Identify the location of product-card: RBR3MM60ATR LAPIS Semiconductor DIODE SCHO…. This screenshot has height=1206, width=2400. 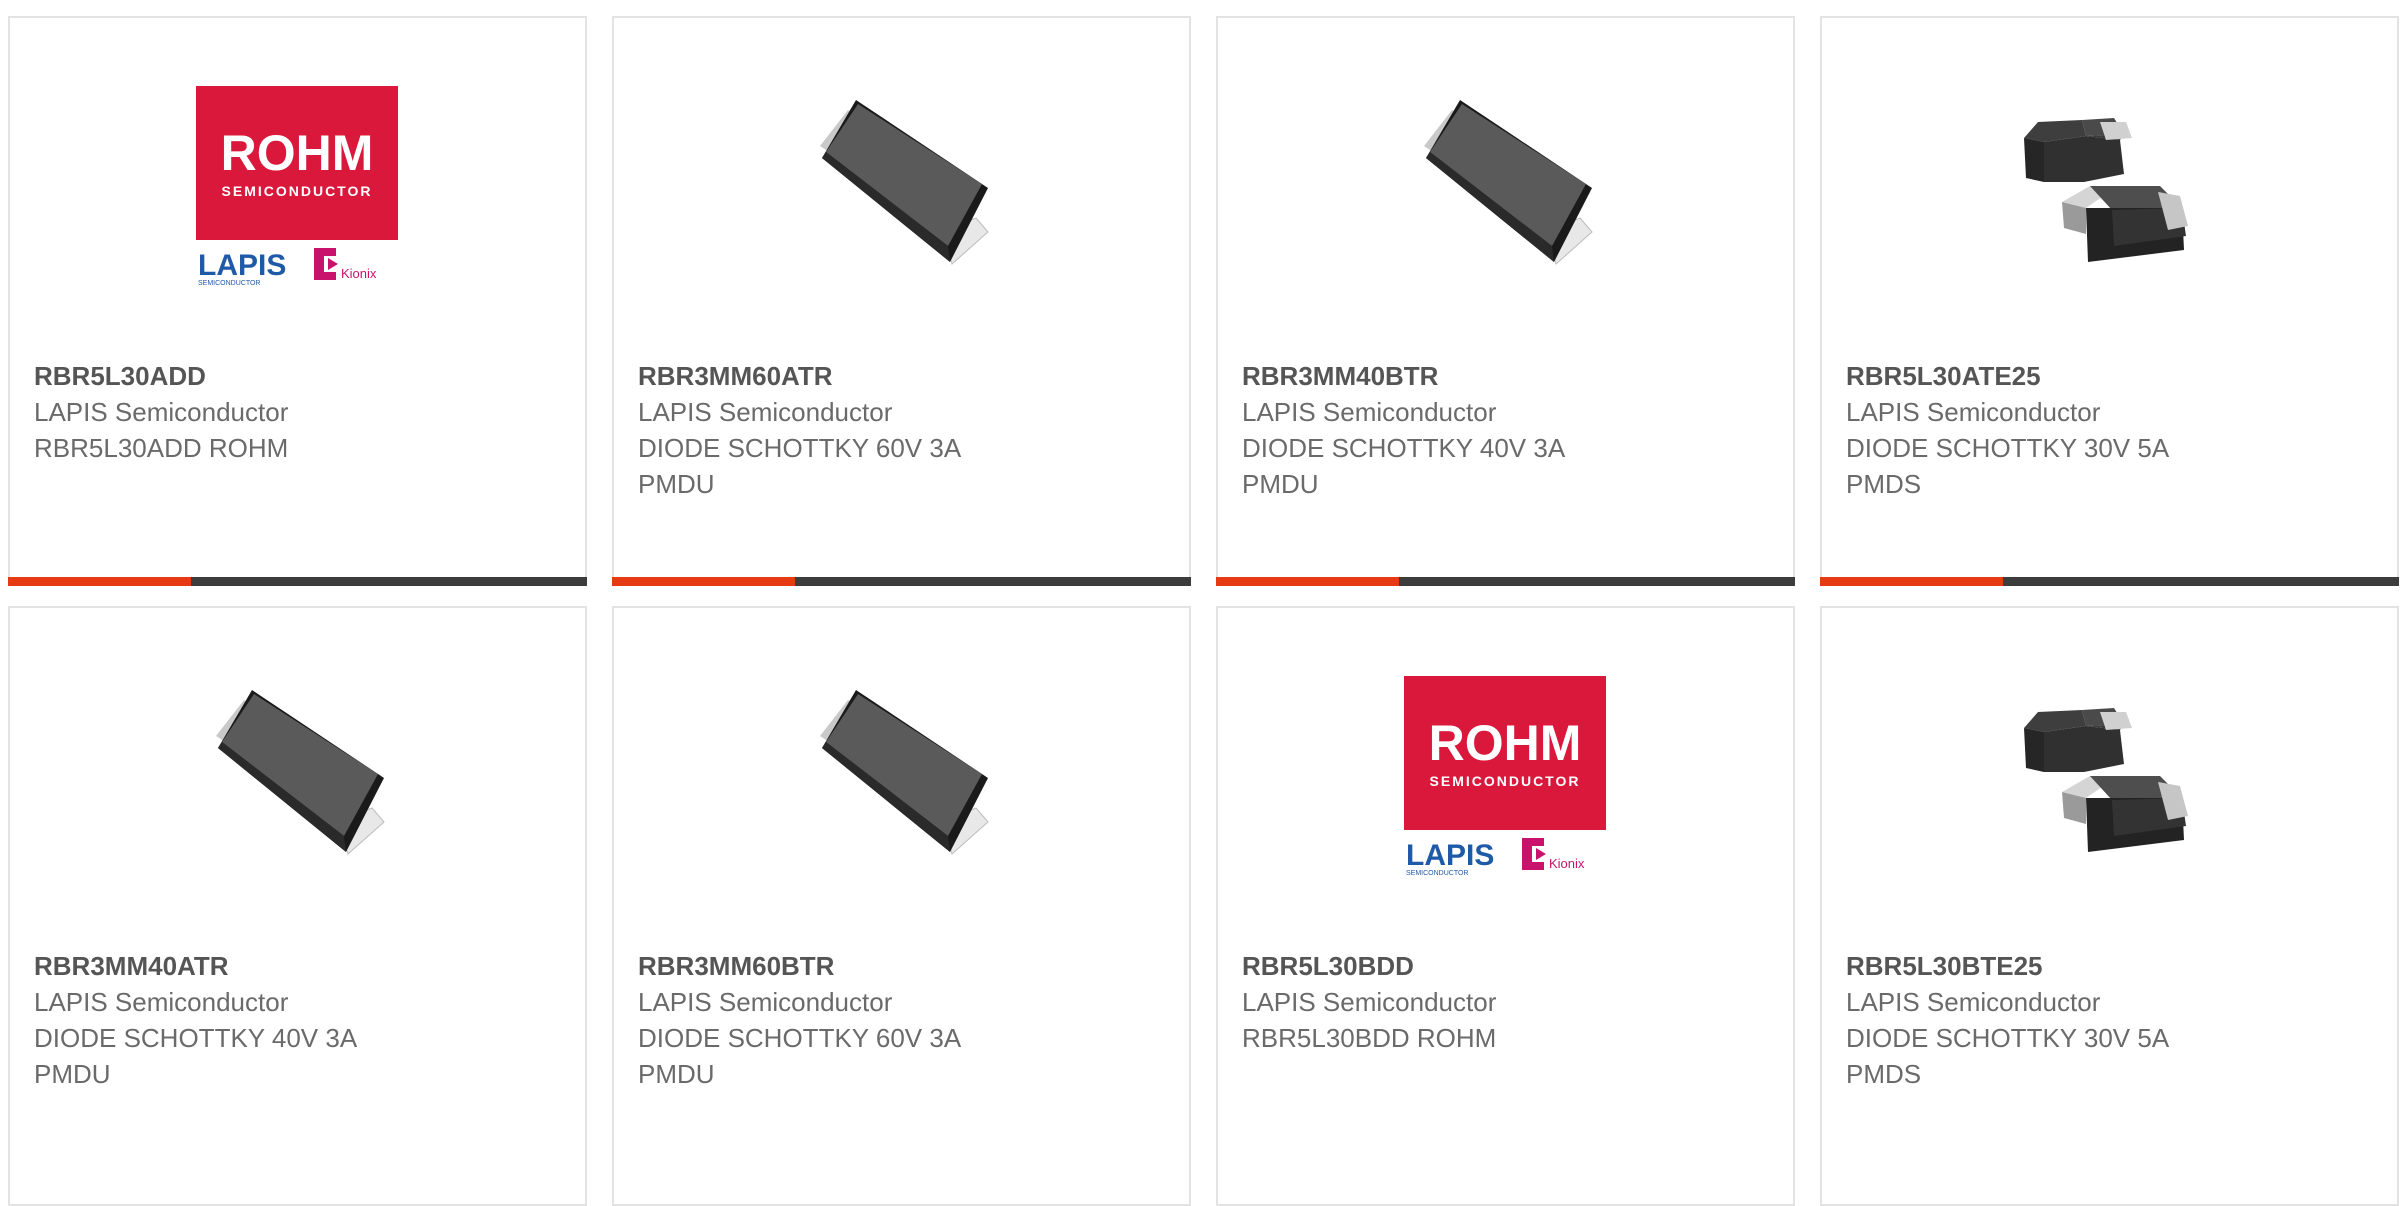
(901, 301).